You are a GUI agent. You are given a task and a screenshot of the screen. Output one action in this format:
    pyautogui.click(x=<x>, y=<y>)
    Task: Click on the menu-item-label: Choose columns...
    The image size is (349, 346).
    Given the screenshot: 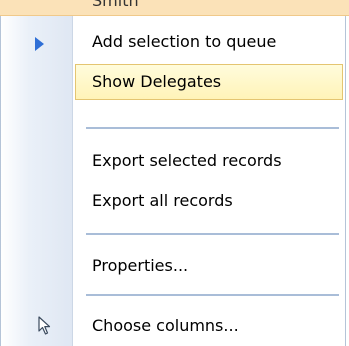 What is the action you would take?
    pyautogui.click(x=165, y=325)
    